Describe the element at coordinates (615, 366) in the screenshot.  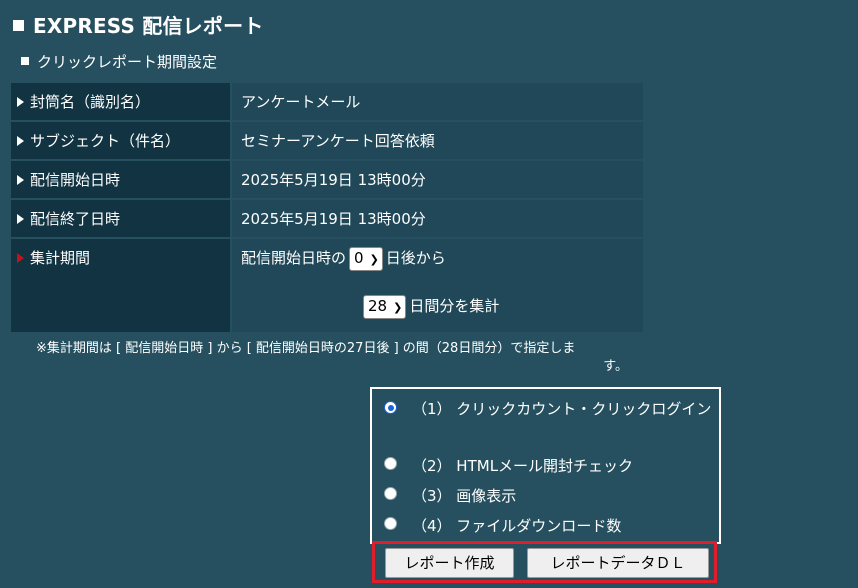
I see `period-note-line2: す。` at that location.